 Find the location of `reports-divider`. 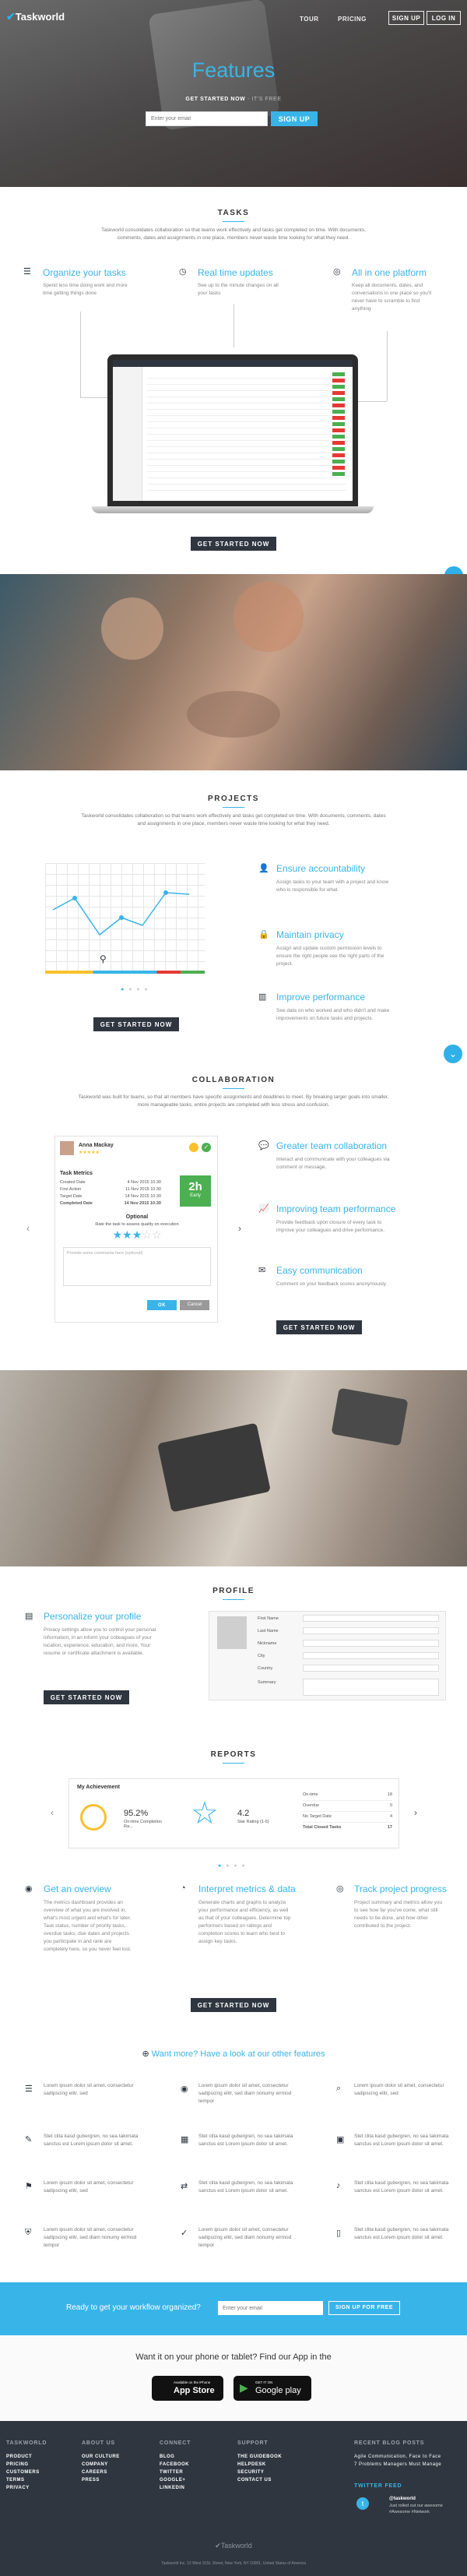

reports-divider is located at coordinates (233, 1763).